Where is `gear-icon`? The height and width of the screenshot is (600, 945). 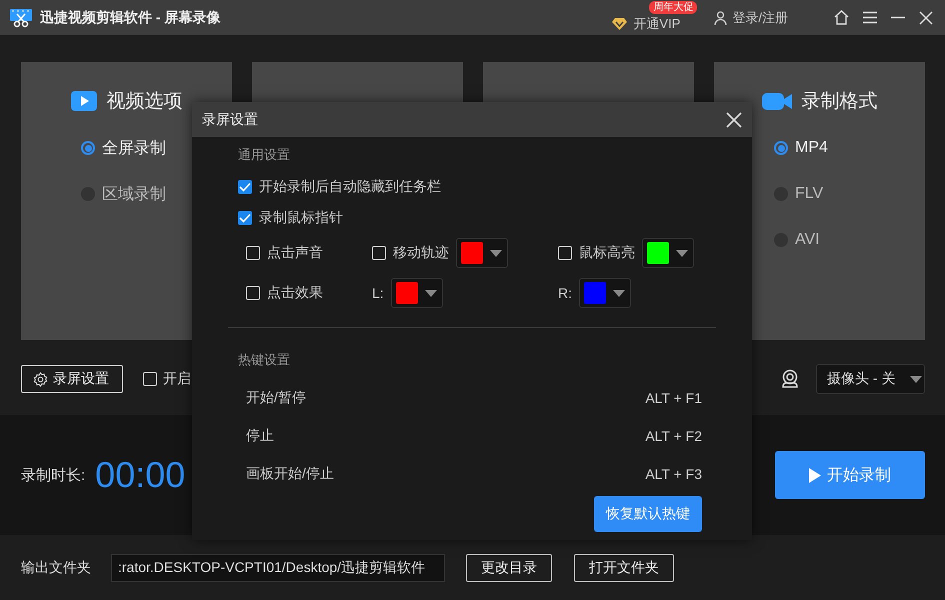 gear-icon is located at coordinates (40, 379).